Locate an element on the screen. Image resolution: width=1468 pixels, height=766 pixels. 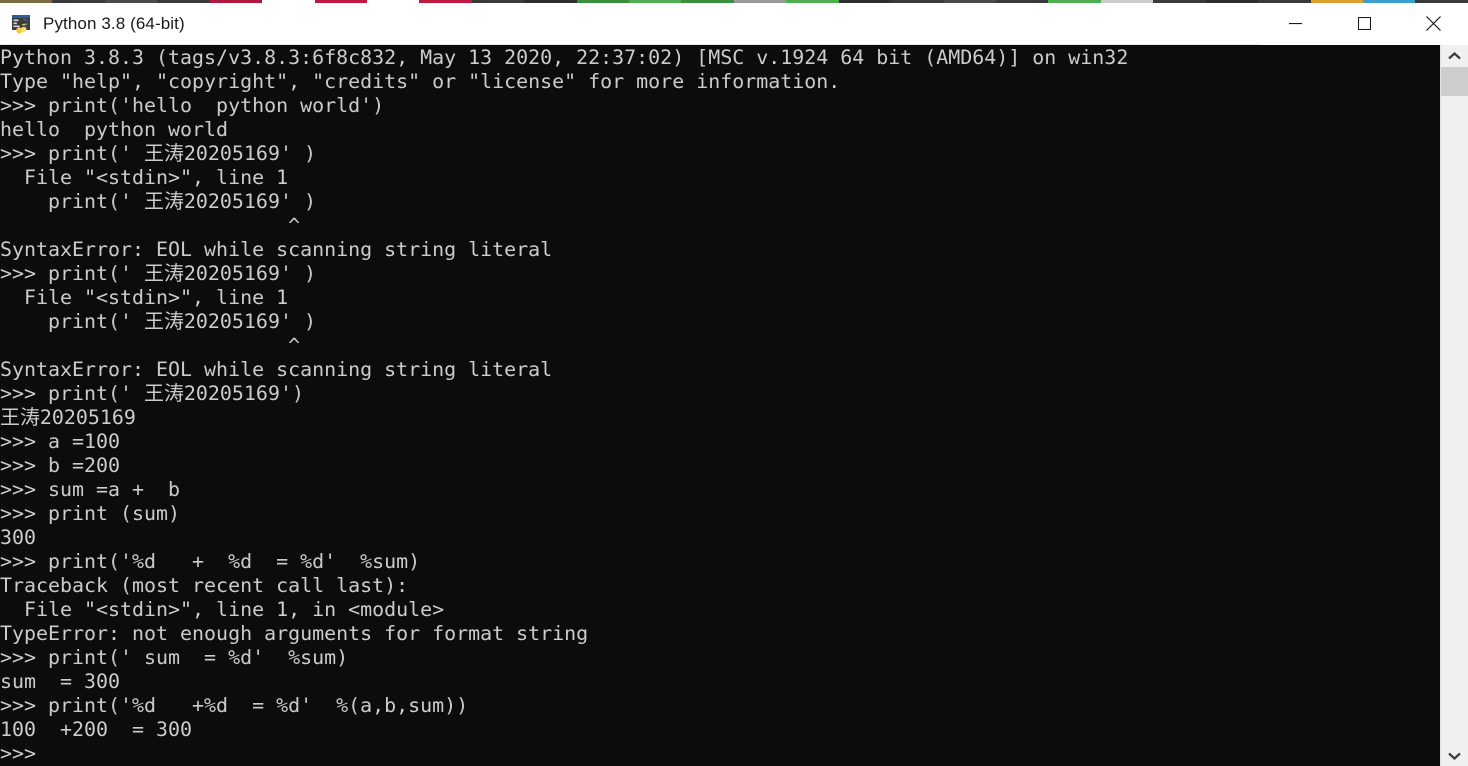
chevron-down-icon is located at coordinates (1454, 756).